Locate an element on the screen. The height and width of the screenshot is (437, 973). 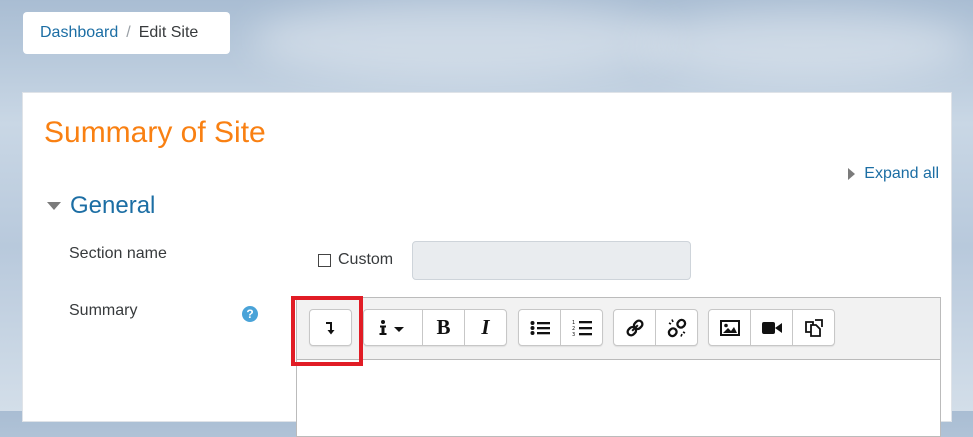
ordered-list-icon: 123 is located at coordinates (581, 327).